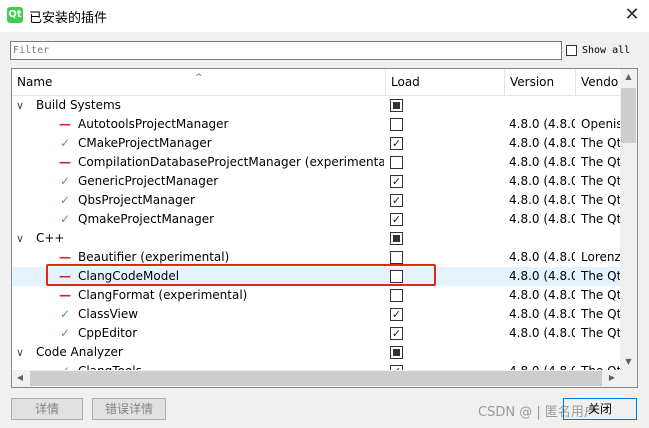 The height and width of the screenshot is (428, 649). What do you see at coordinates (612, 377) in the screenshot?
I see `scroll-right-icon: ▶` at bounding box center [612, 377].